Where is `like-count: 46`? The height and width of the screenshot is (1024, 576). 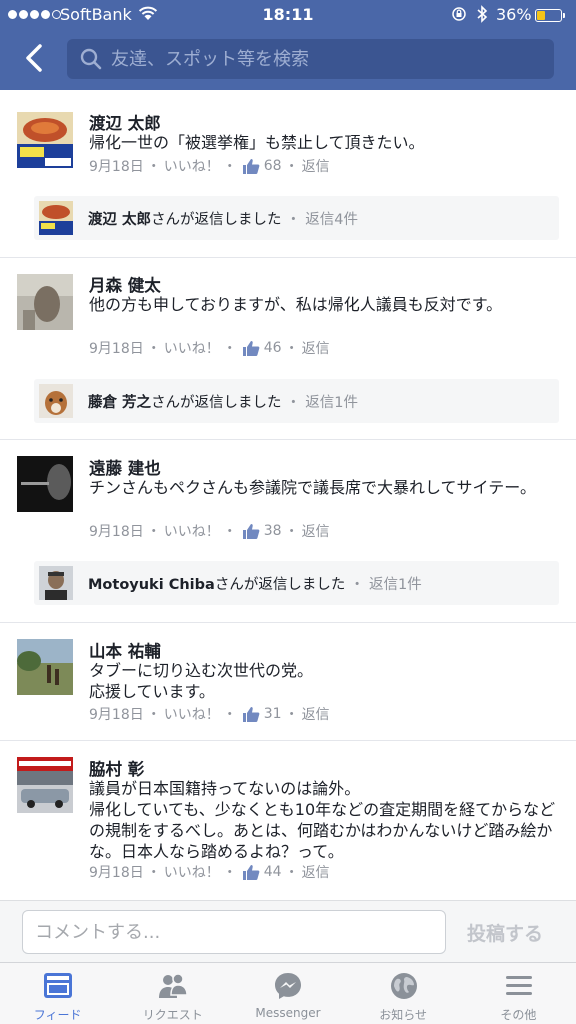 like-count: 46 is located at coordinates (272, 348).